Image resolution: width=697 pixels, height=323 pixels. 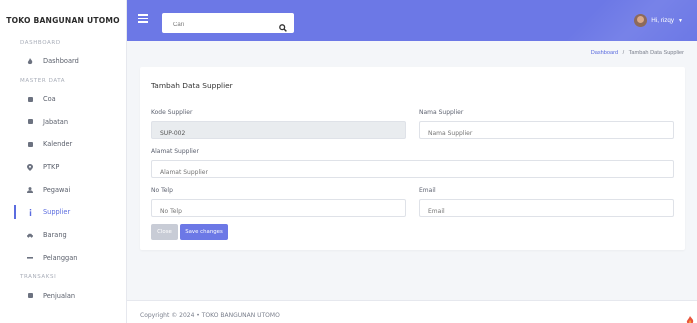 What do you see at coordinates (30, 144) in the screenshot?
I see `calendar-icon` at bounding box center [30, 144].